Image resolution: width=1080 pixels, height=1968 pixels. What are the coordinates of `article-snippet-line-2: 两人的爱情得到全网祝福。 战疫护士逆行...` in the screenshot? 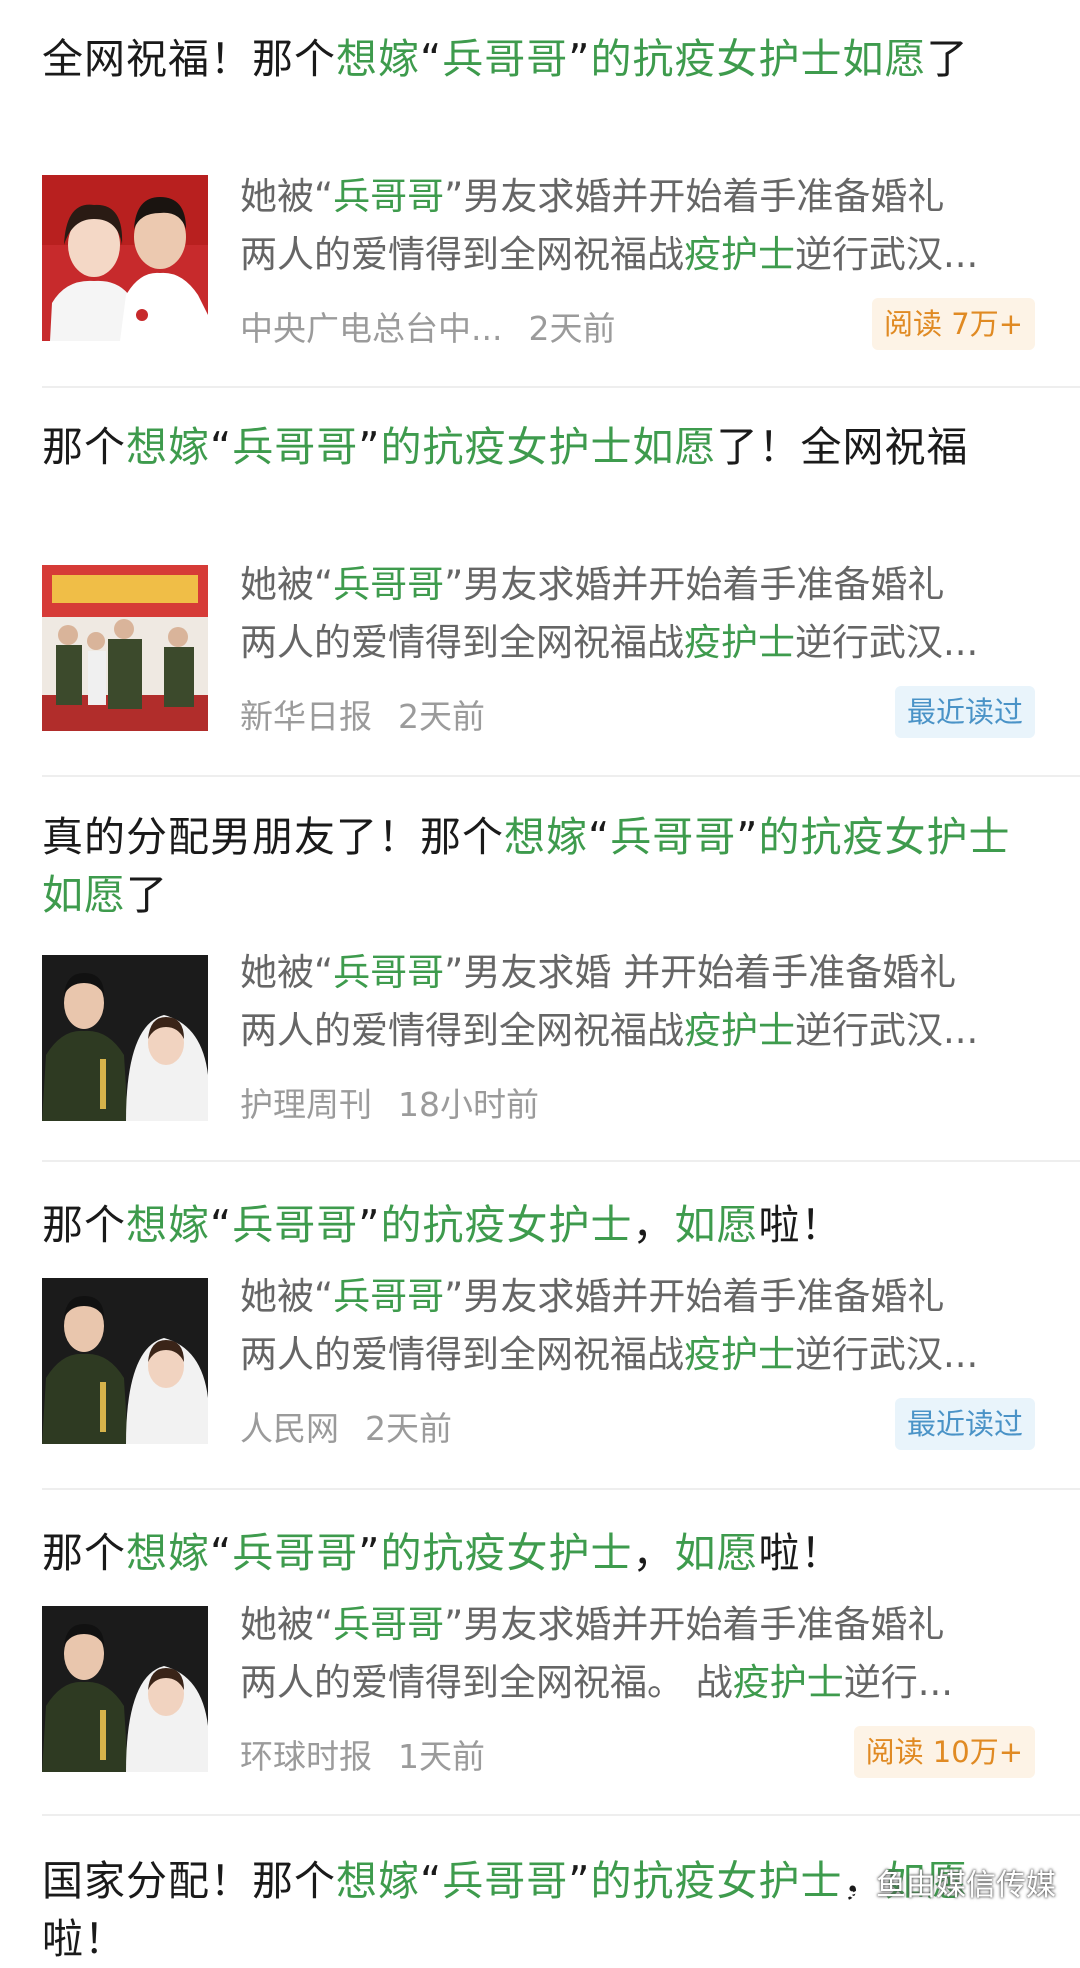 It's located at (640, 1683).